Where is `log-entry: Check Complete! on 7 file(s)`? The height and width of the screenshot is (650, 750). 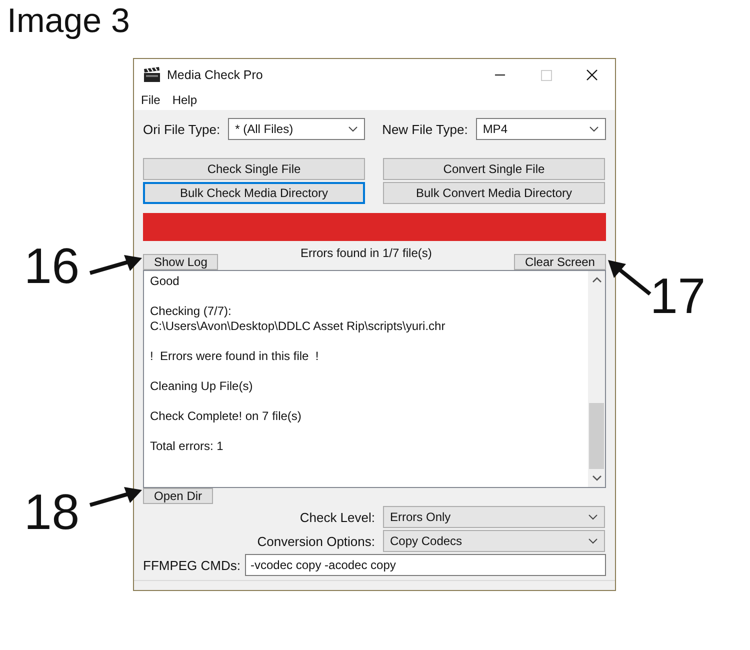 log-entry: Check Complete! on 7 file(s) is located at coordinates (226, 416).